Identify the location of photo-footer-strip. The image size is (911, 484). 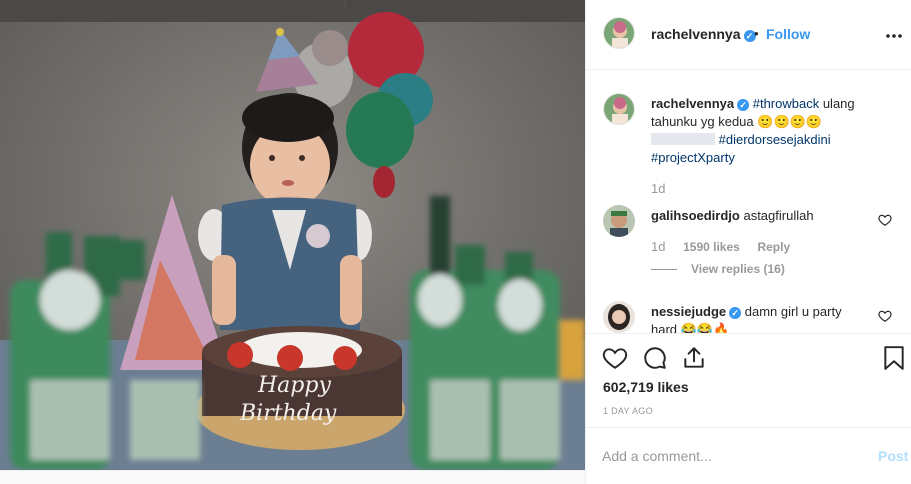
(292, 477).